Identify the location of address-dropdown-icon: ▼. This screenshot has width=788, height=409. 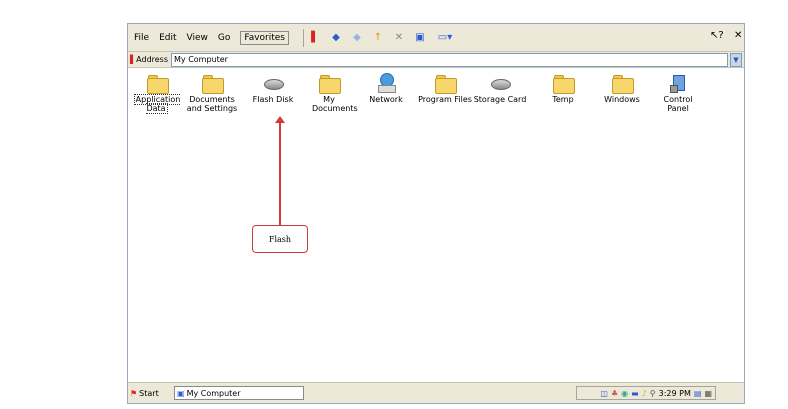
(736, 59).